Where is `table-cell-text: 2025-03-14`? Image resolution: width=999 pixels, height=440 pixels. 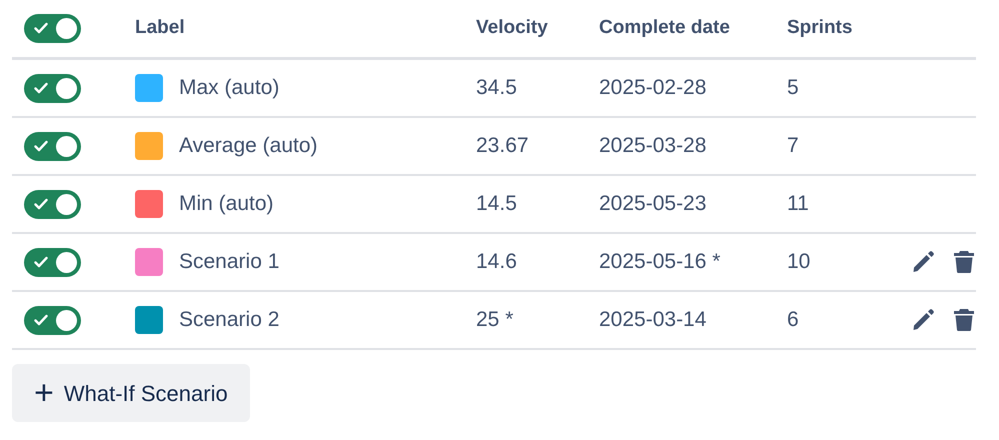
table-cell-text: 2025-03-14 is located at coordinates (652, 320).